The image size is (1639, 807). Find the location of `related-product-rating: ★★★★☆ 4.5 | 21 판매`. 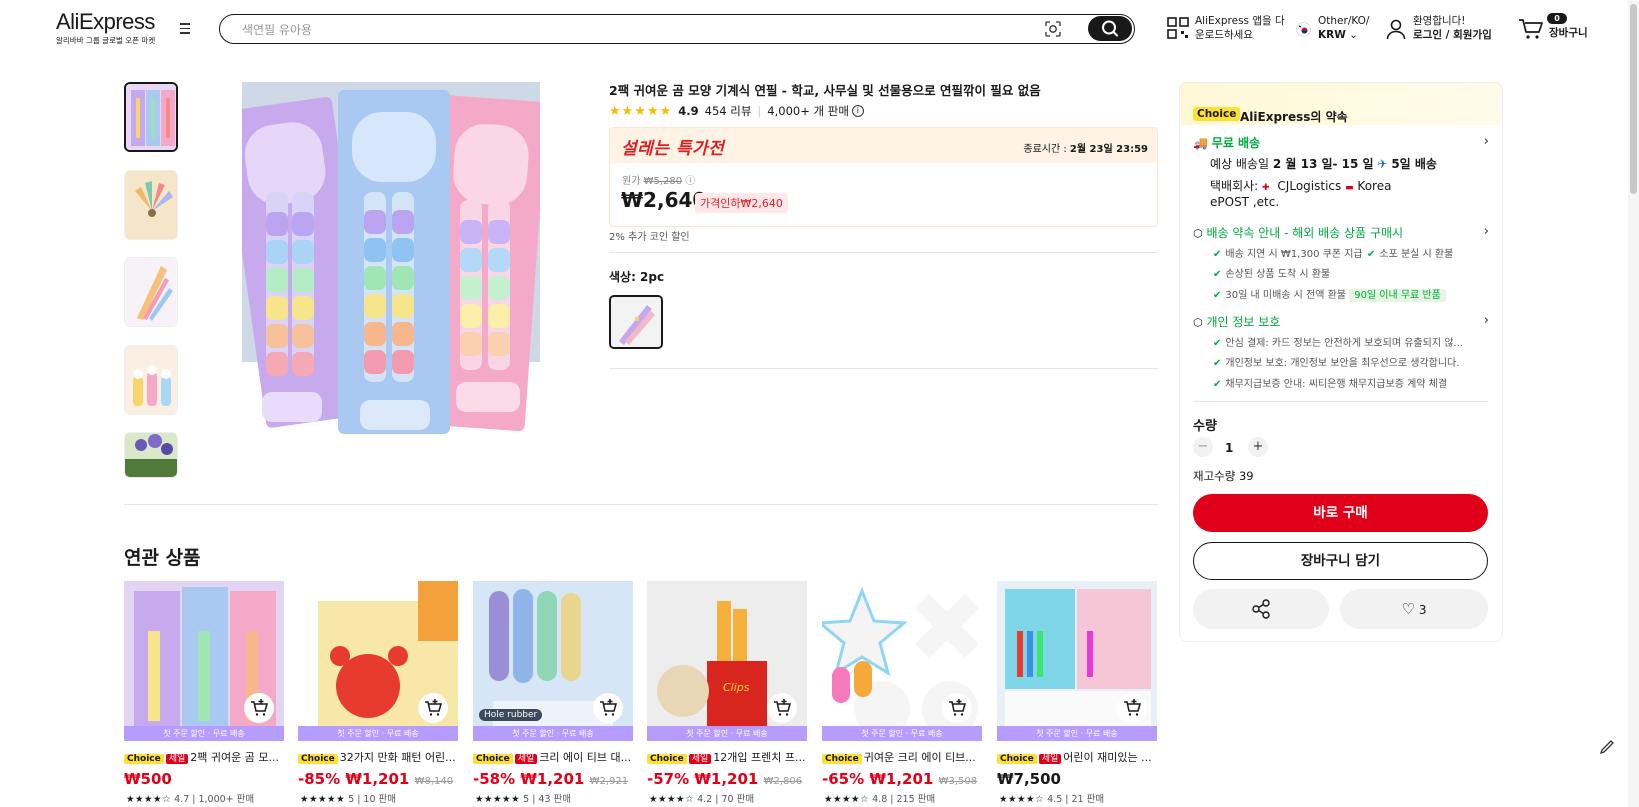

related-product-rating: ★★★★☆ 4.5 | 21 판매 is located at coordinates (1052, 799).